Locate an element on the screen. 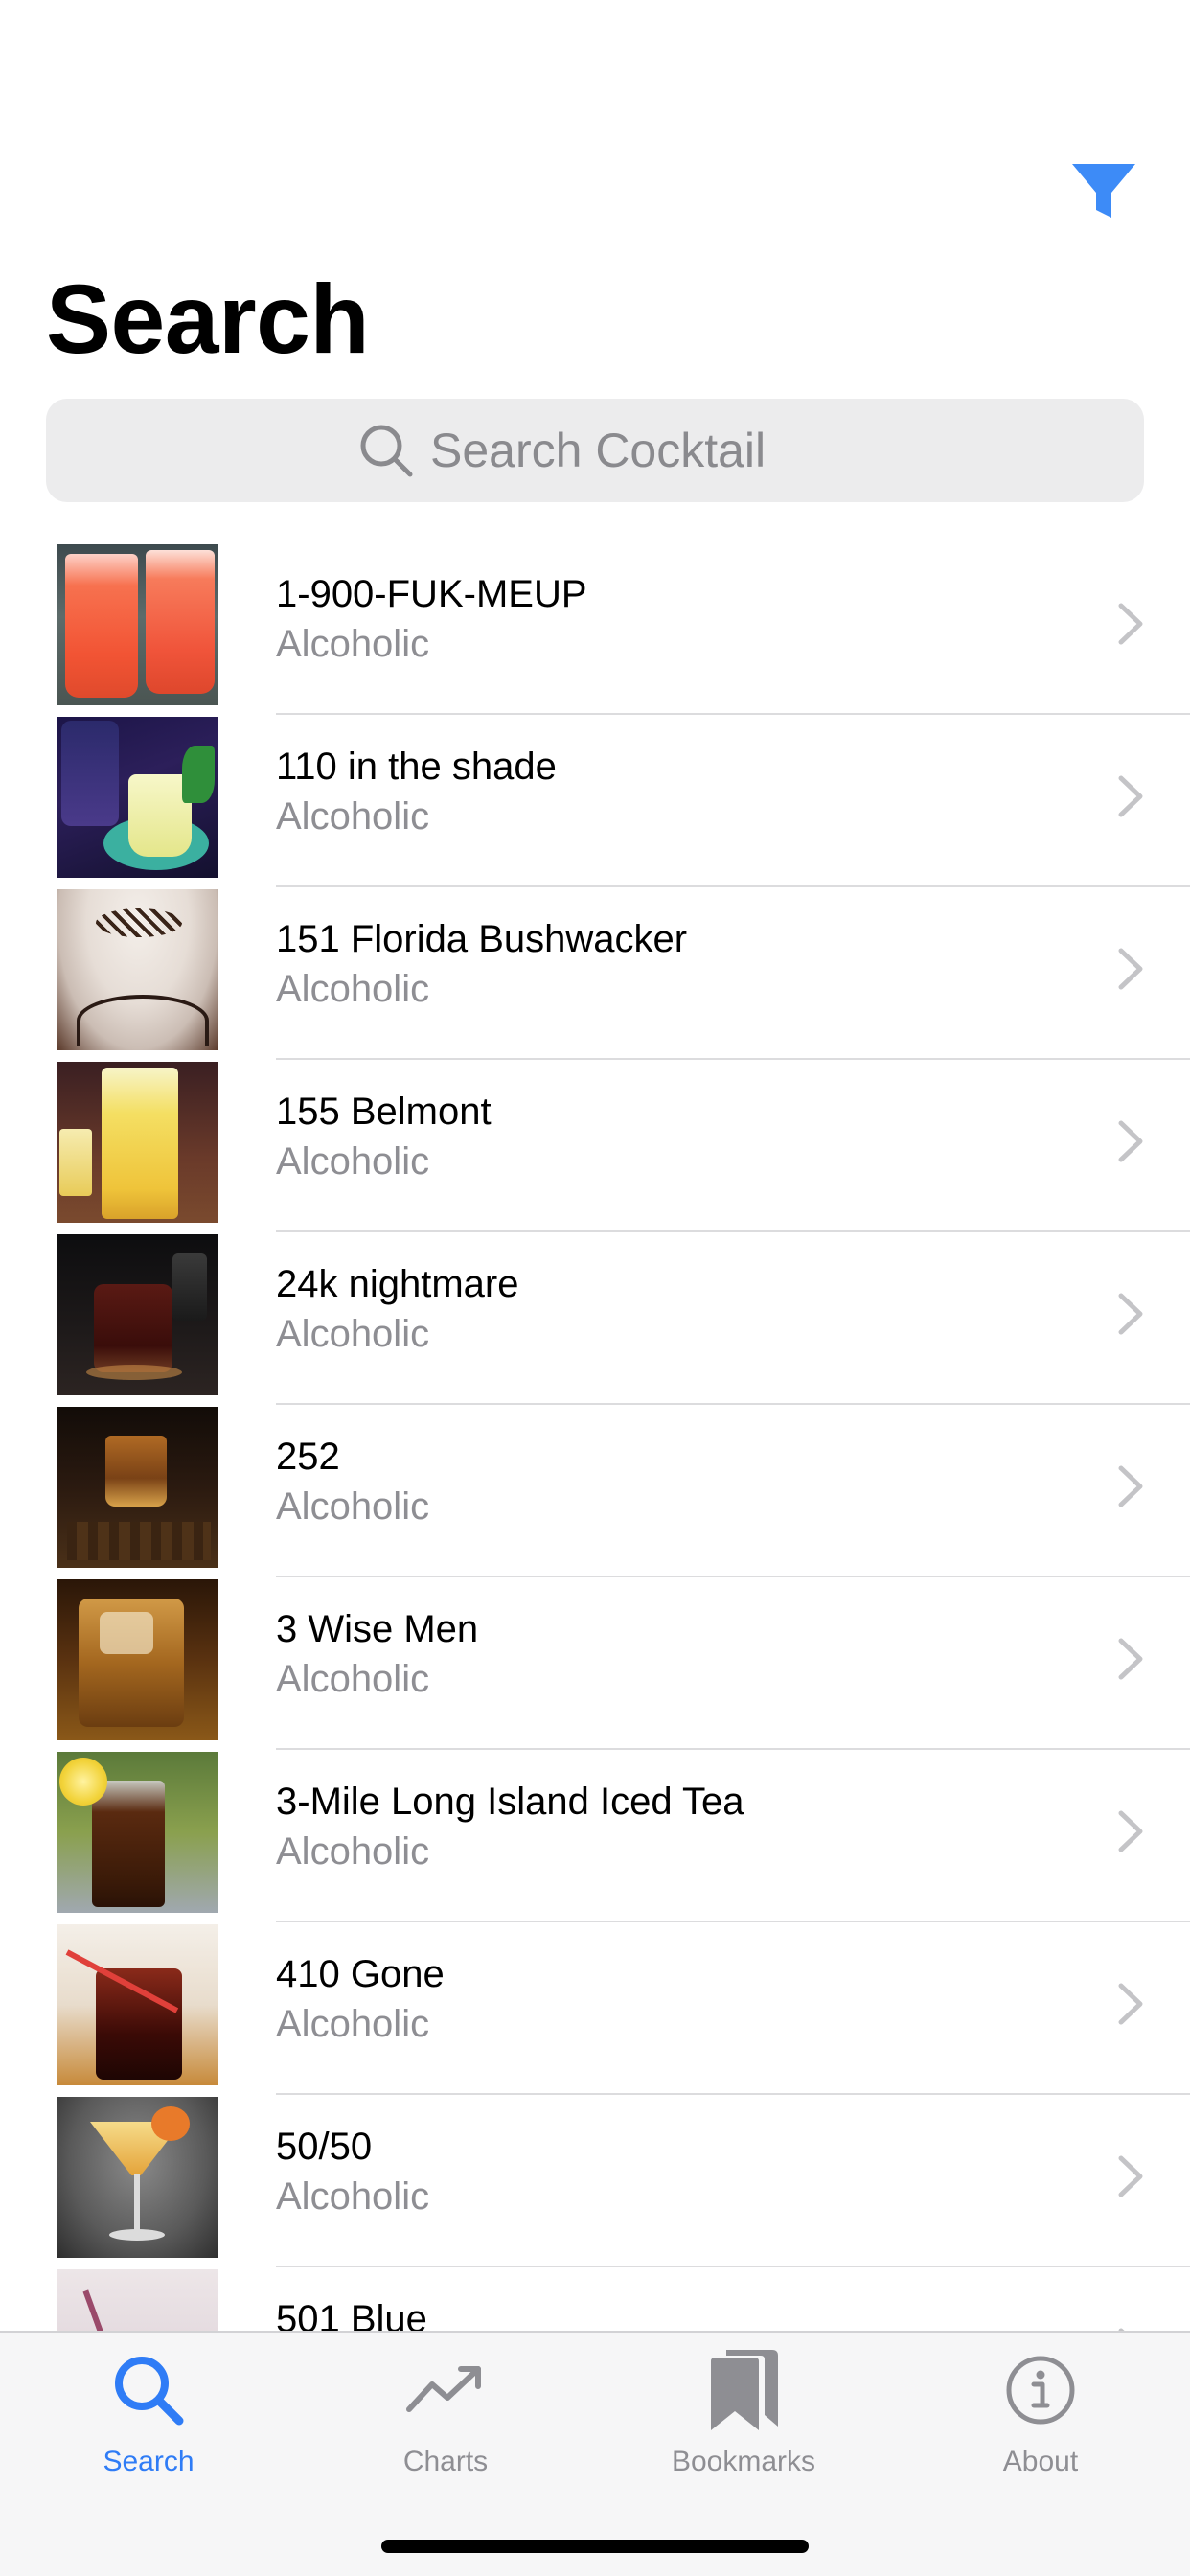 The image size is (1190, 2576). funnel-filter-icon is located at coordinates (1103, 191).